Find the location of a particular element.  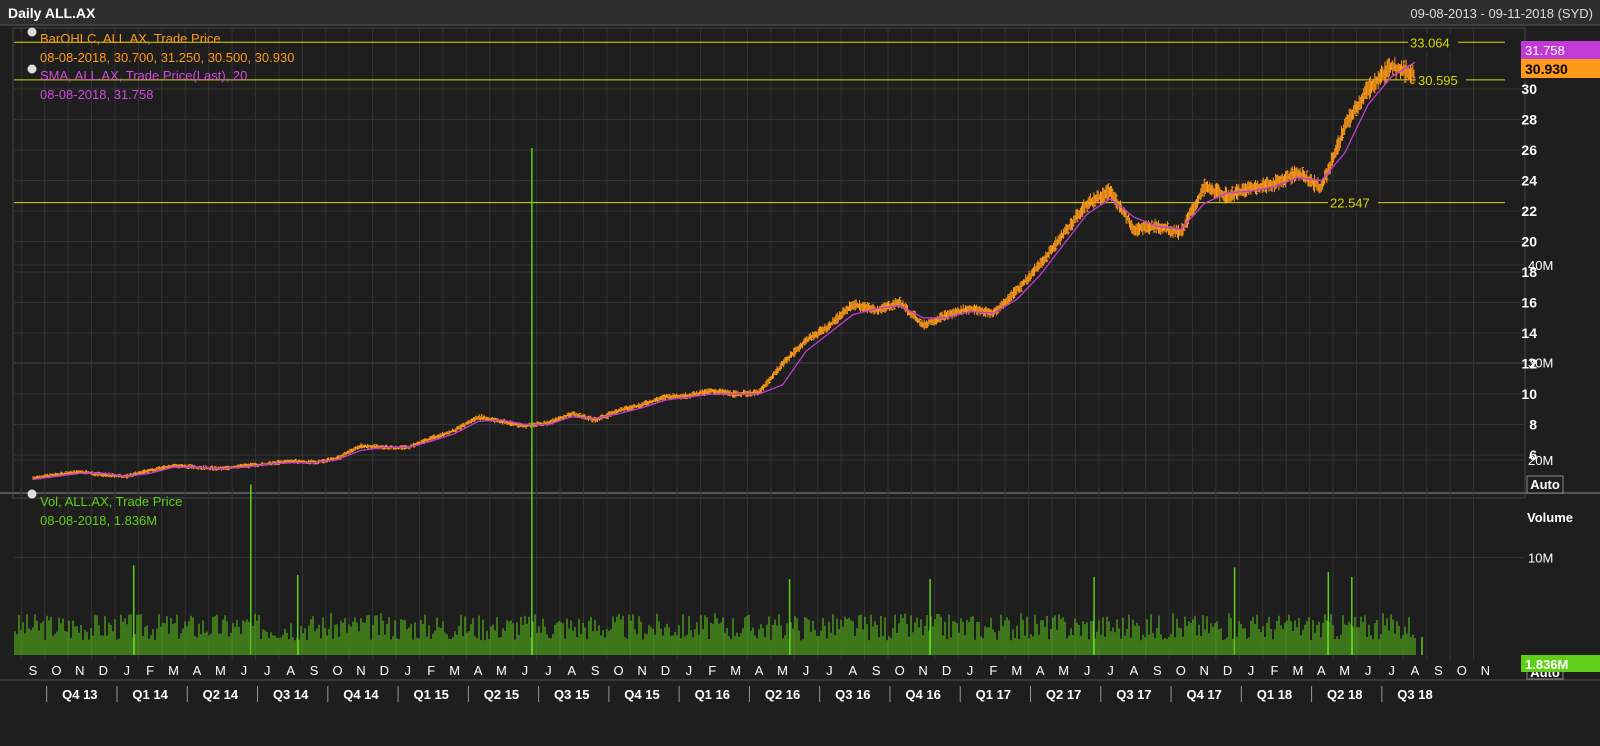

quarter-label: Q1 15 is located at coordinates (430, 694).